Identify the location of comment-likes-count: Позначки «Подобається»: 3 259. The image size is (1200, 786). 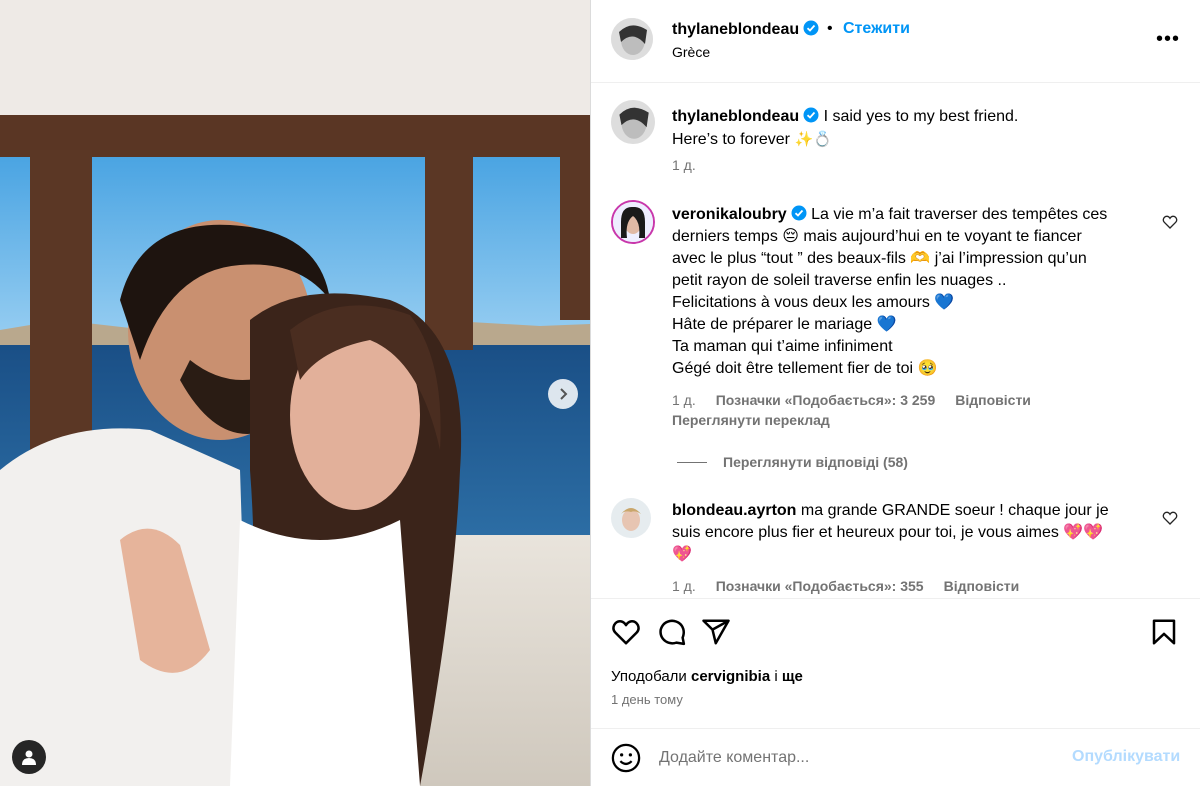
(826, 400).